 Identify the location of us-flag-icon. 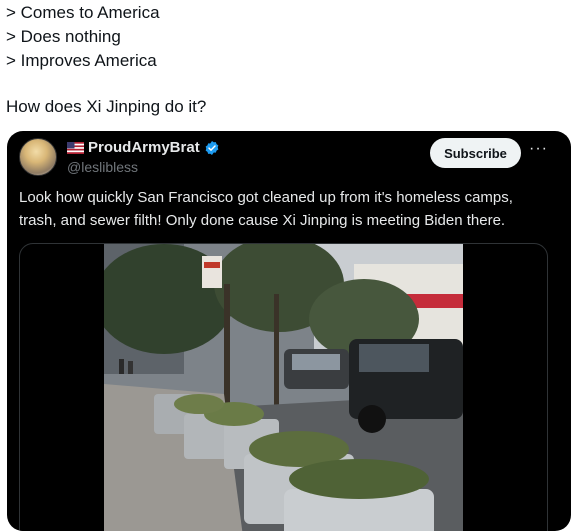
(75, 147).